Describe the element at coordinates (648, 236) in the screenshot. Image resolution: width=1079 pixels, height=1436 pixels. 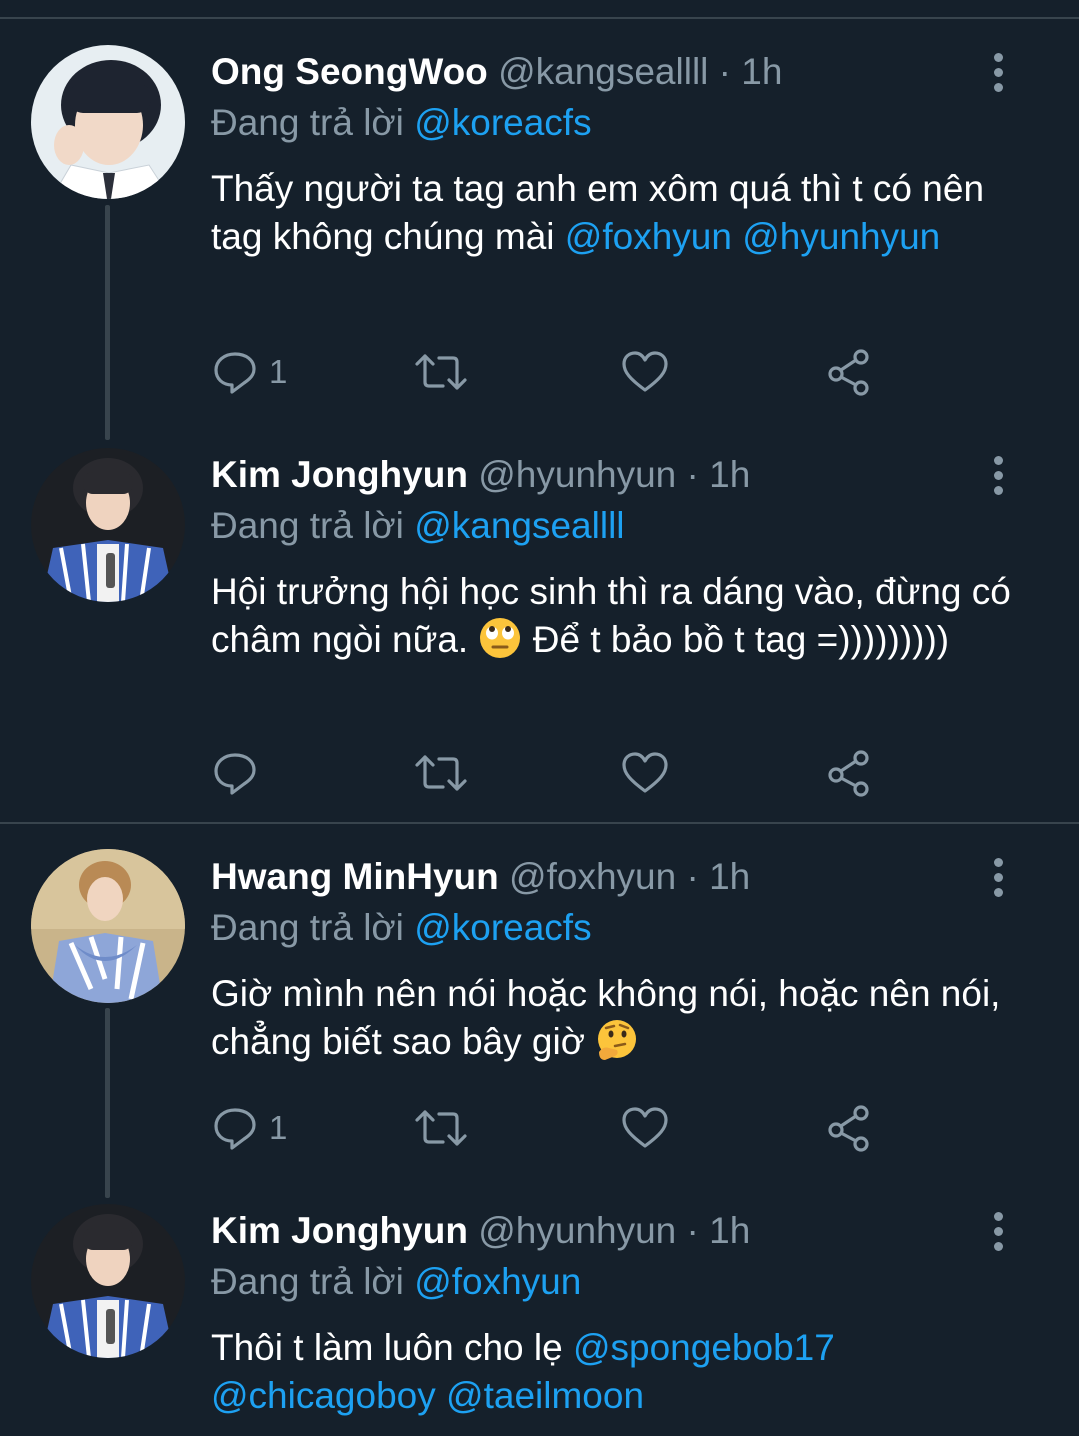
I see `mention-link: @foxhyun` at that location.